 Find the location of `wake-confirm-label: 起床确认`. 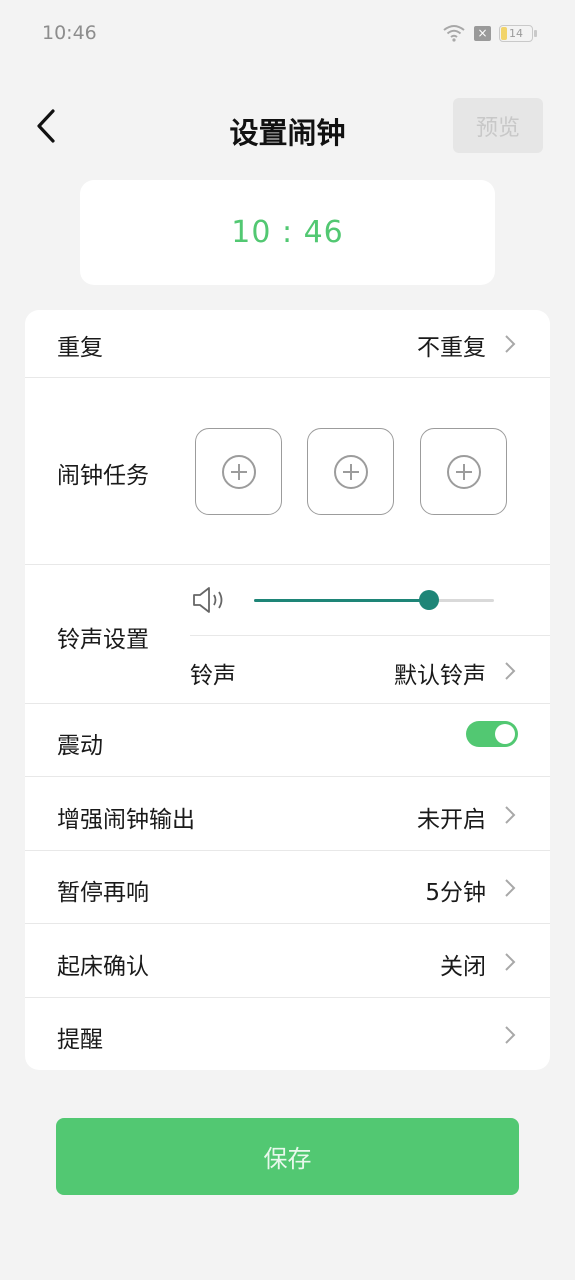

wake-confirm-label: 起床确认 is located at coordinates (103, 967).